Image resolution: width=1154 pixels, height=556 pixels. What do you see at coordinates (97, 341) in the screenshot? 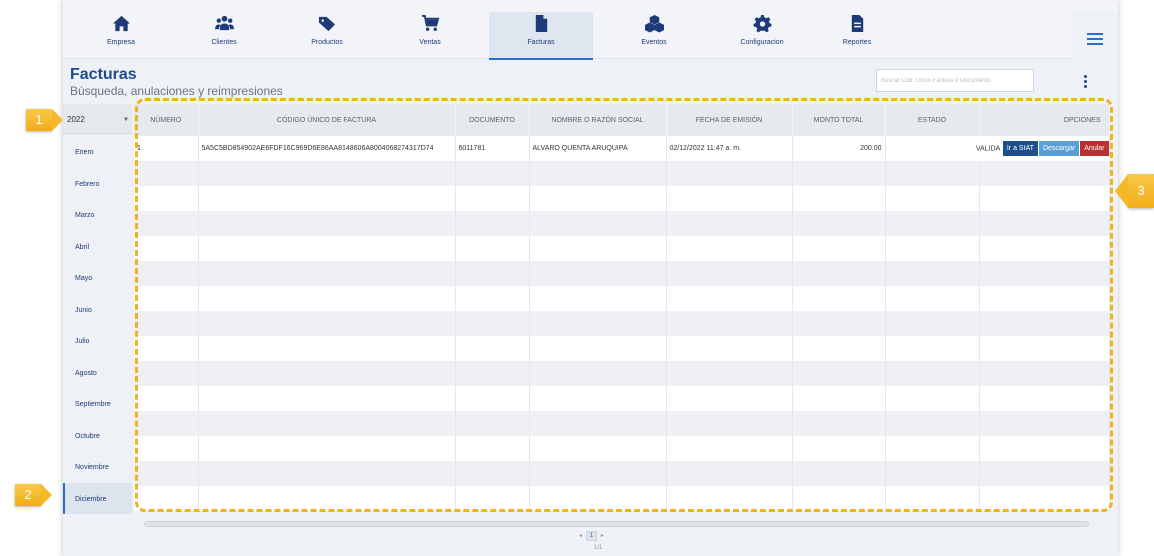
I see `month-item-julio: Julio` at bounding box center [97, 341].